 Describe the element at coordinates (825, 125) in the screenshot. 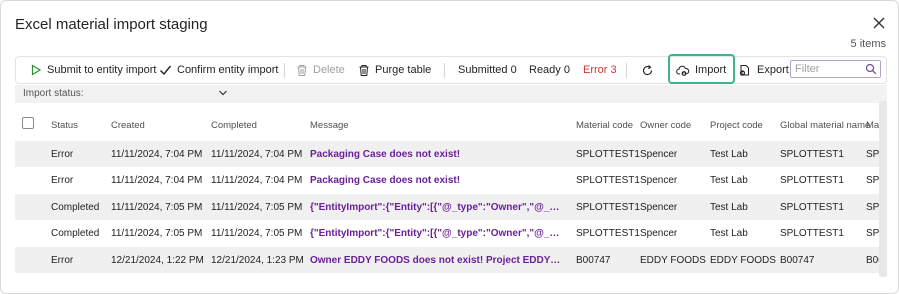

I see `column-header-global-material-name: Global material name` at that location.